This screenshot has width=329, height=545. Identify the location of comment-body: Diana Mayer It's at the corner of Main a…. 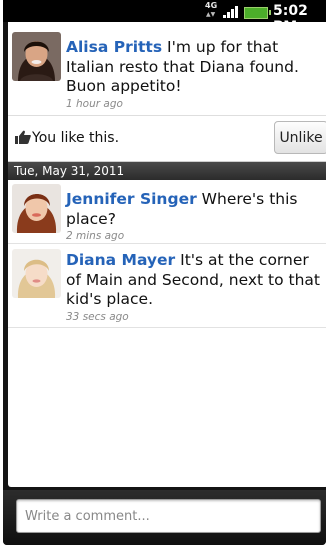
(194, 287).